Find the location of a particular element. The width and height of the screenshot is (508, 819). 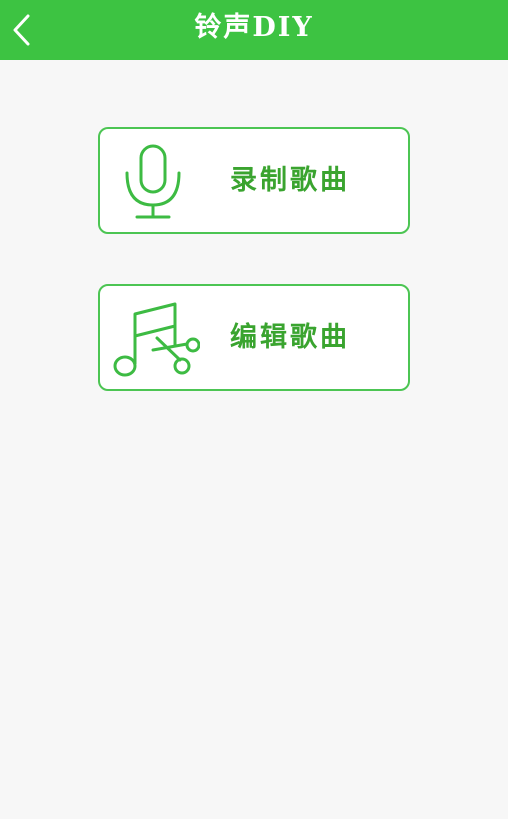

record-song-label: 录制歌曲 is located at coordinates (290, 180).